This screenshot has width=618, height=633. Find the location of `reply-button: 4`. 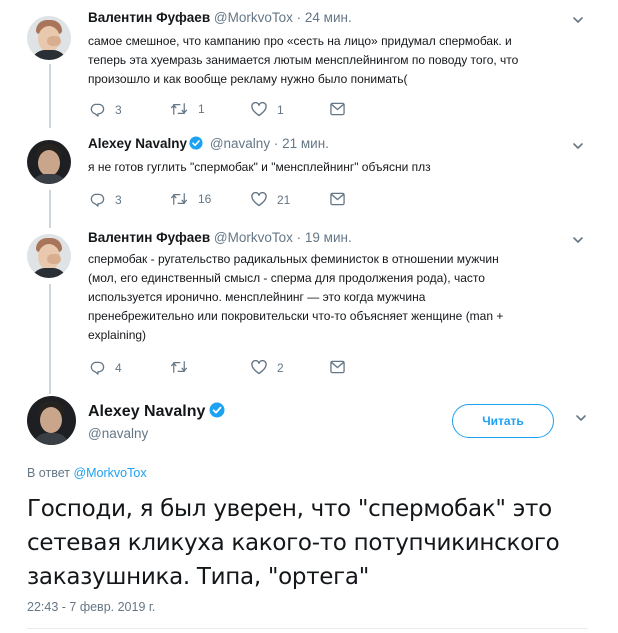

reply-button: 4 is located at coordinates (106, 367).